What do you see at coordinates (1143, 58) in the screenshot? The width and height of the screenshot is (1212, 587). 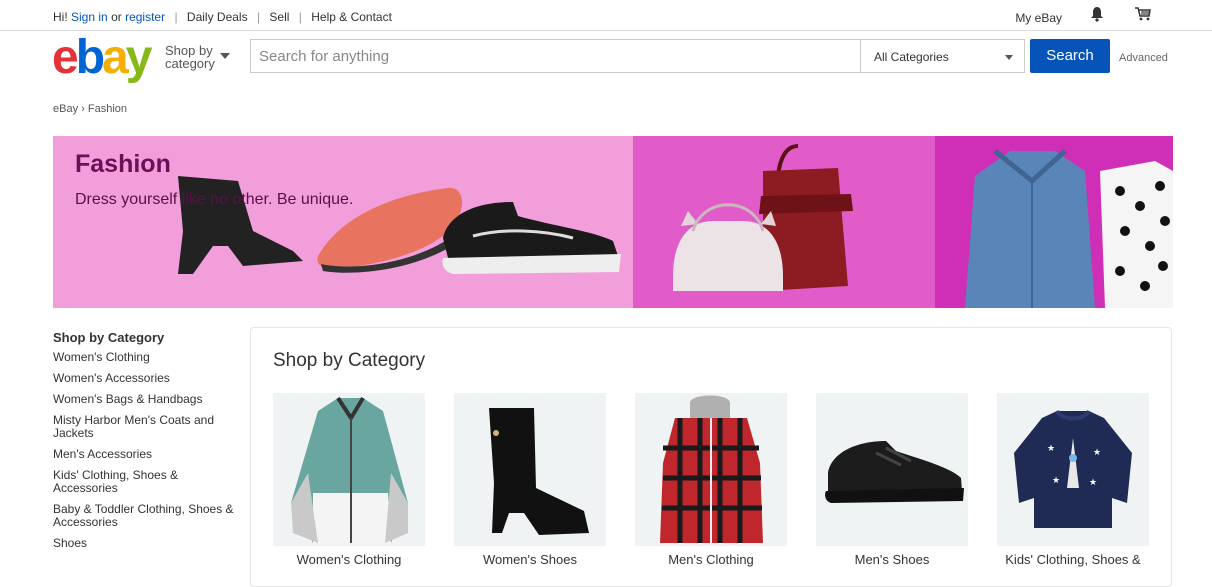 I see `advanced-search-link: Advanced` at bounding box center [1143, 58].